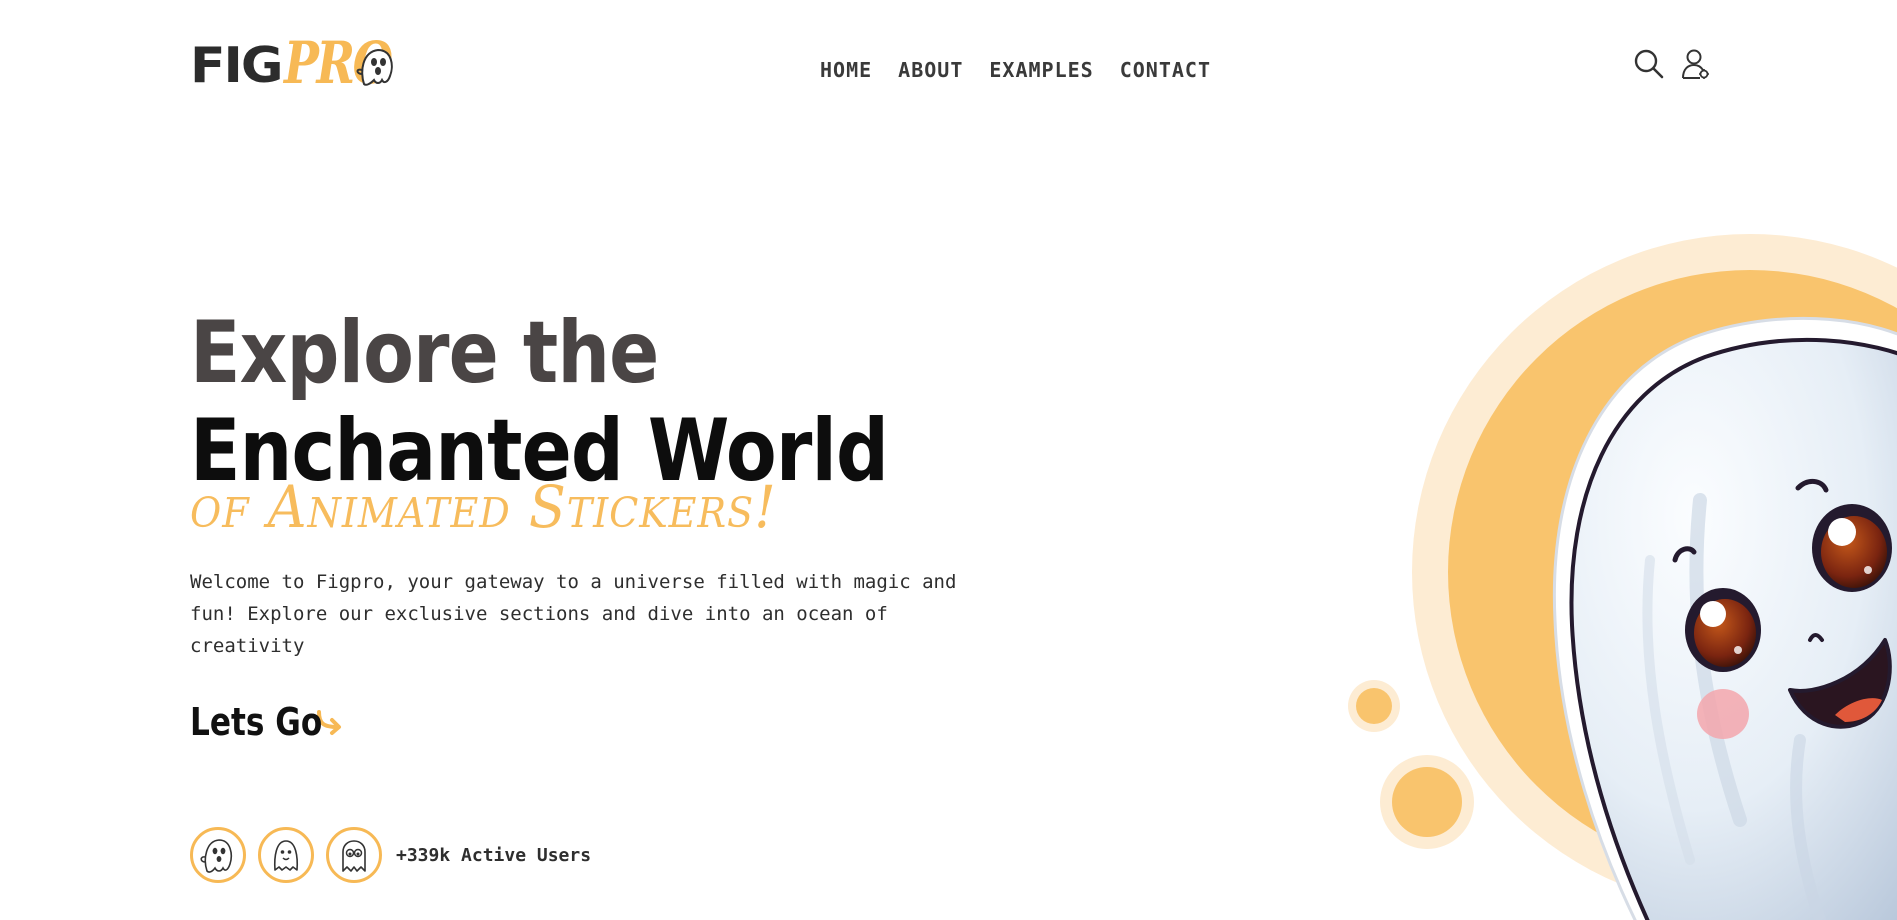 The width and height of the screenshot is (1897, 920). What do you see at coordinates (494, 855) in the screenshot?
I see `active-users-count: +339k Active Users` at bounding box center [494, 855].